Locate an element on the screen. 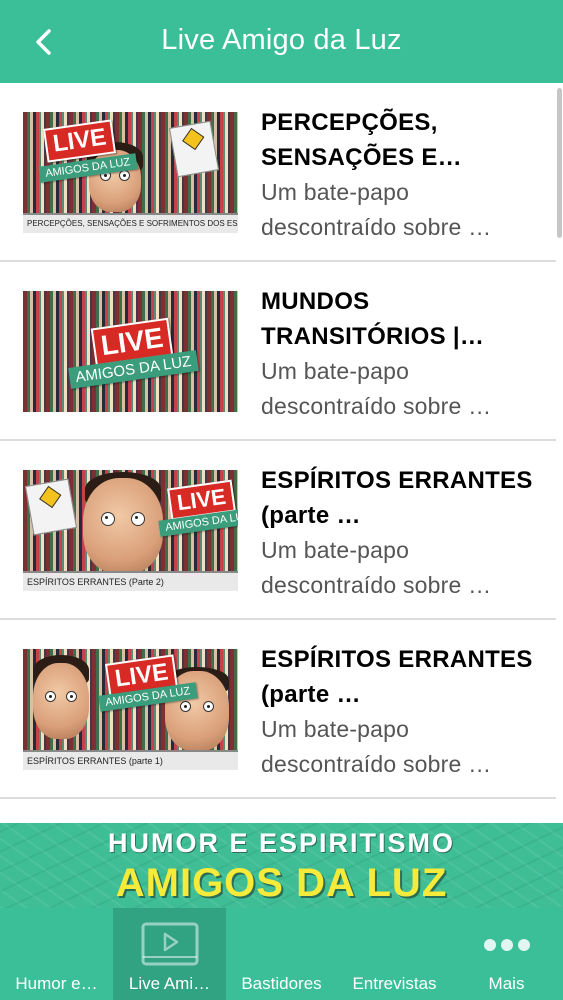 This screenshot has height=1000, width=563. banner-brand: AMIGOS DA LUZ is located at coordinates (281, 883).